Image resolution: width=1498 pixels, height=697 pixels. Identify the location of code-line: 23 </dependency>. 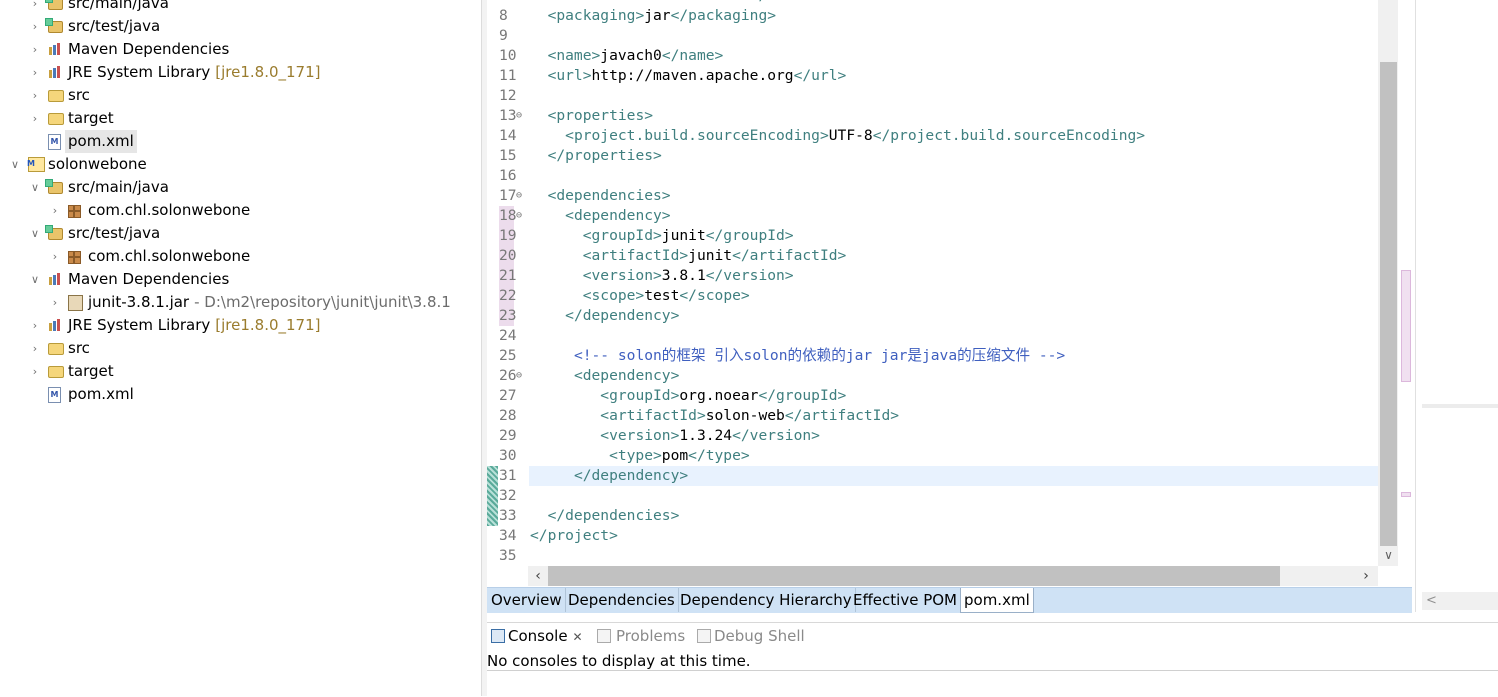
(690, 316).